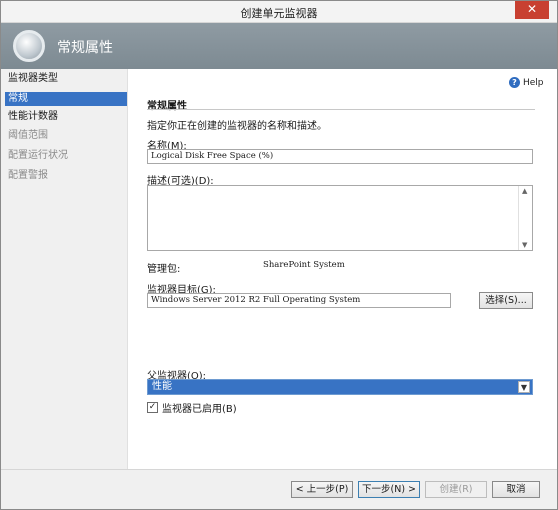  Describe the element at coordinates (85, 48) in the screenshot. I see `page-title: 常规属性` at that location.